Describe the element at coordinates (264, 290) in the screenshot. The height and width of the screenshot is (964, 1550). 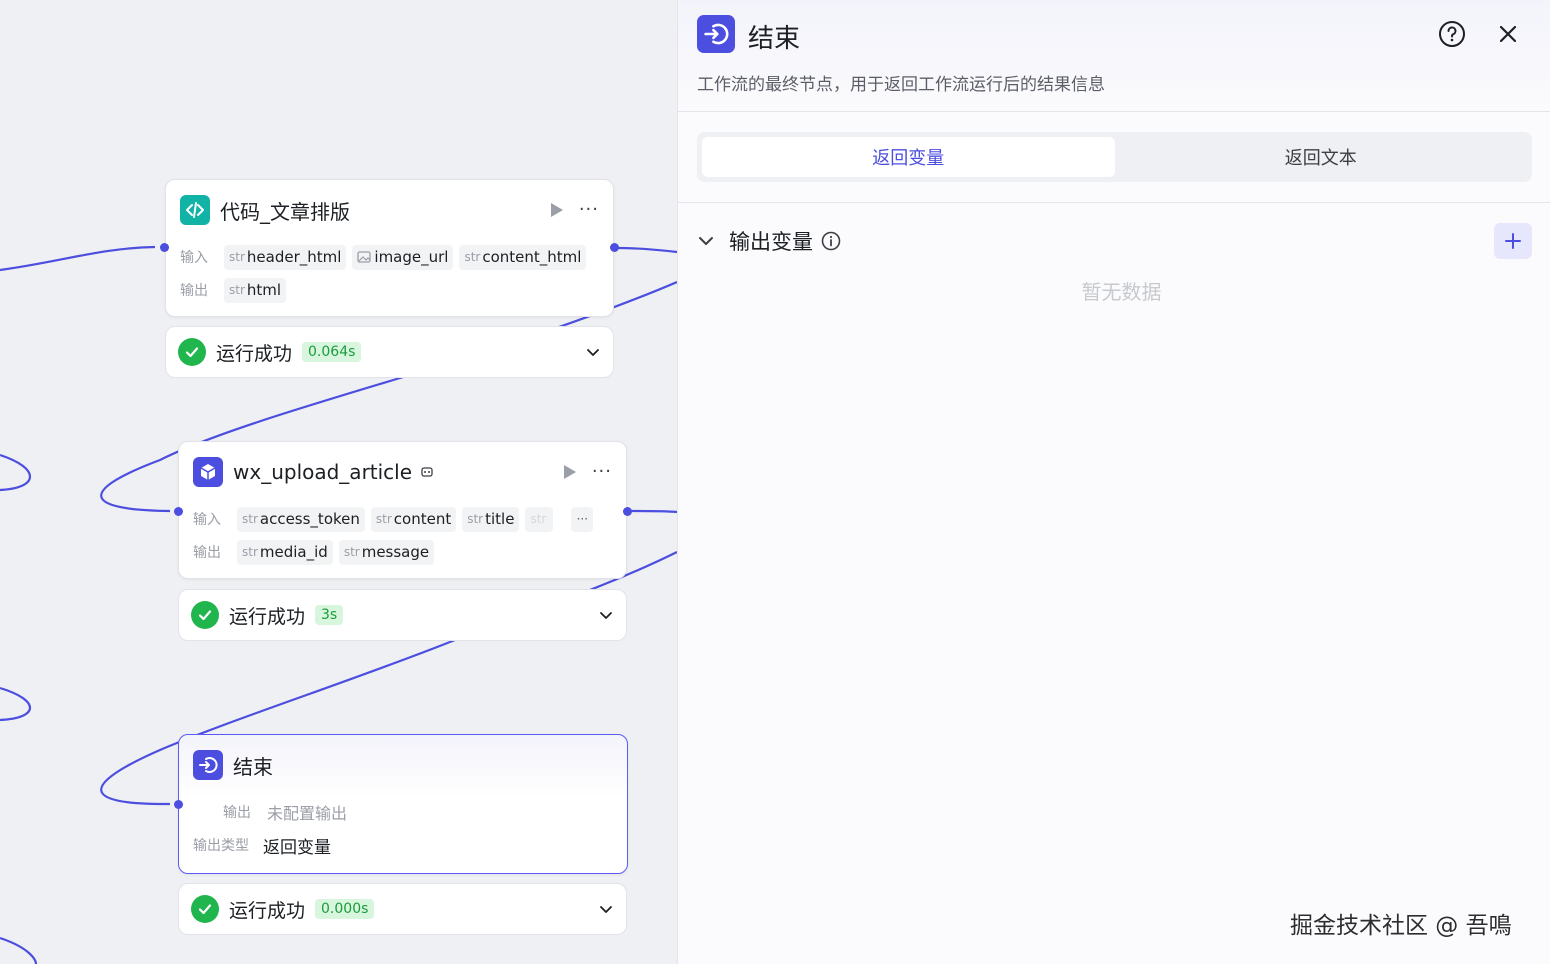
I see `chip-name: html` at that location.